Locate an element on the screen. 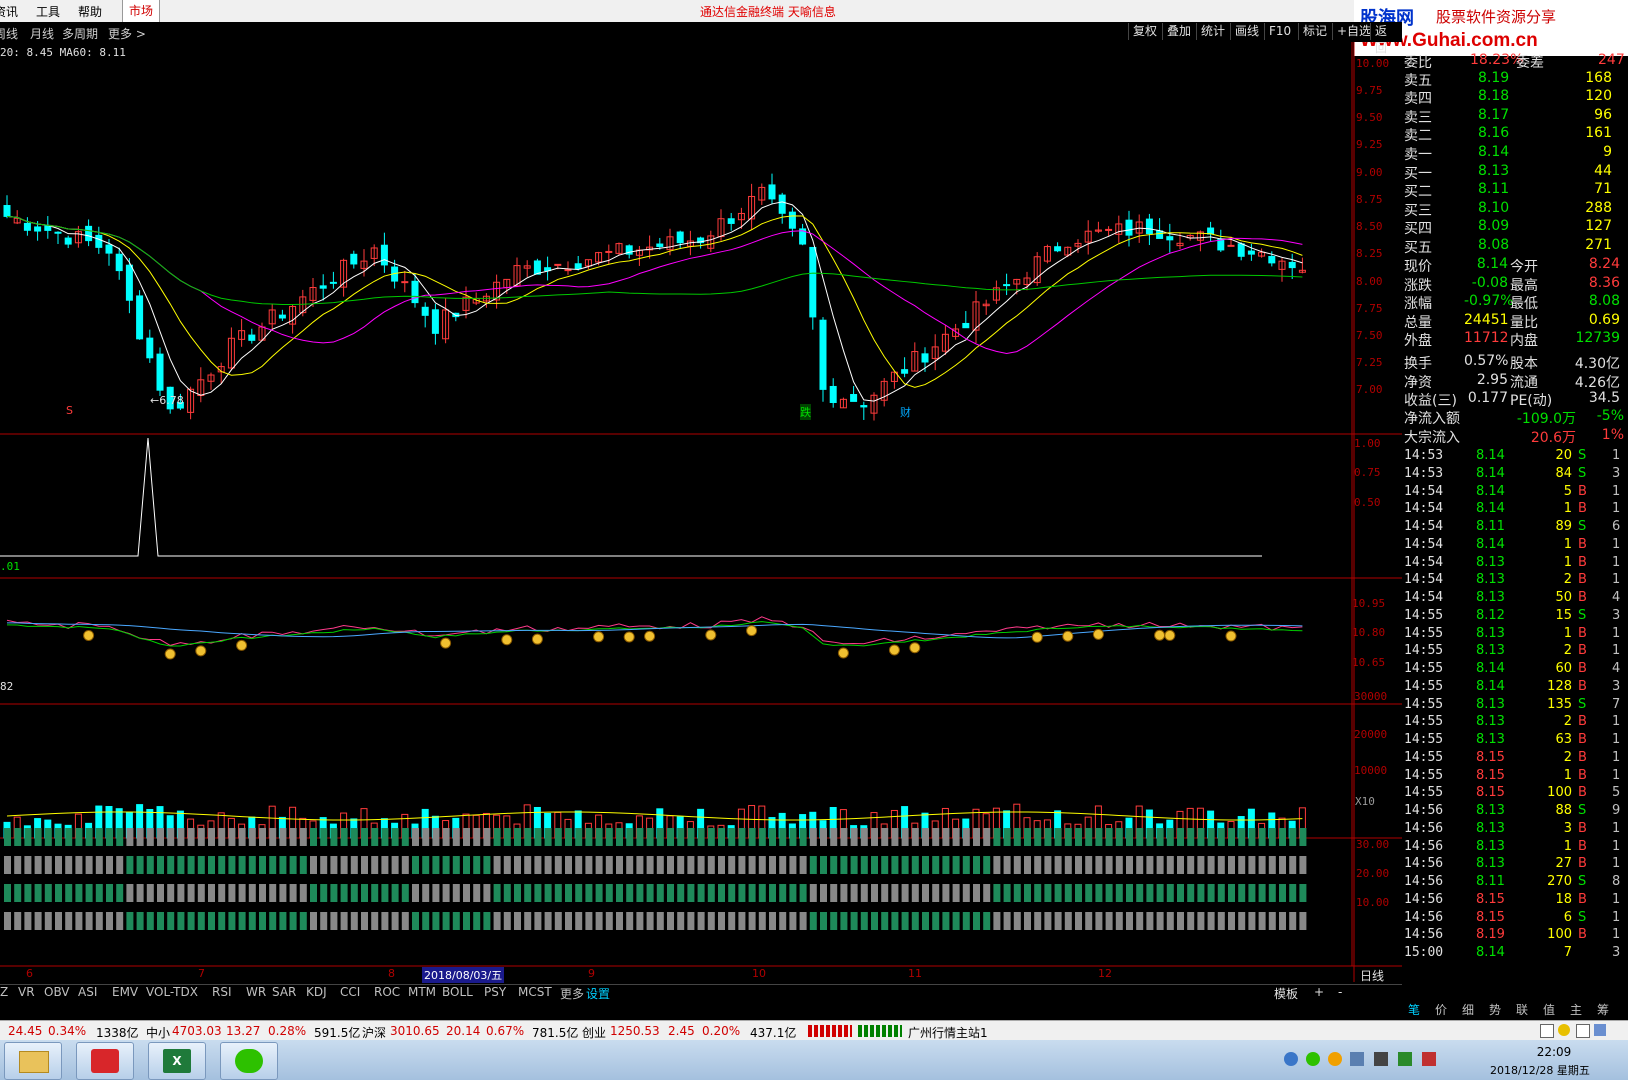  event-mark-finance: 财 is located at coordinates (905, 412).